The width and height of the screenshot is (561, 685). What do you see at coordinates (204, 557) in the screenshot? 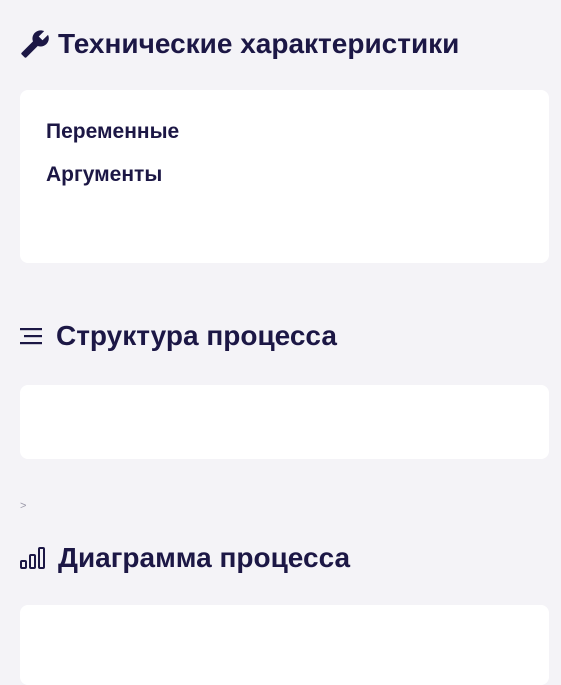
I see `diagram-section-title: Диаграмма процесса` at bounding box center [204, 557].